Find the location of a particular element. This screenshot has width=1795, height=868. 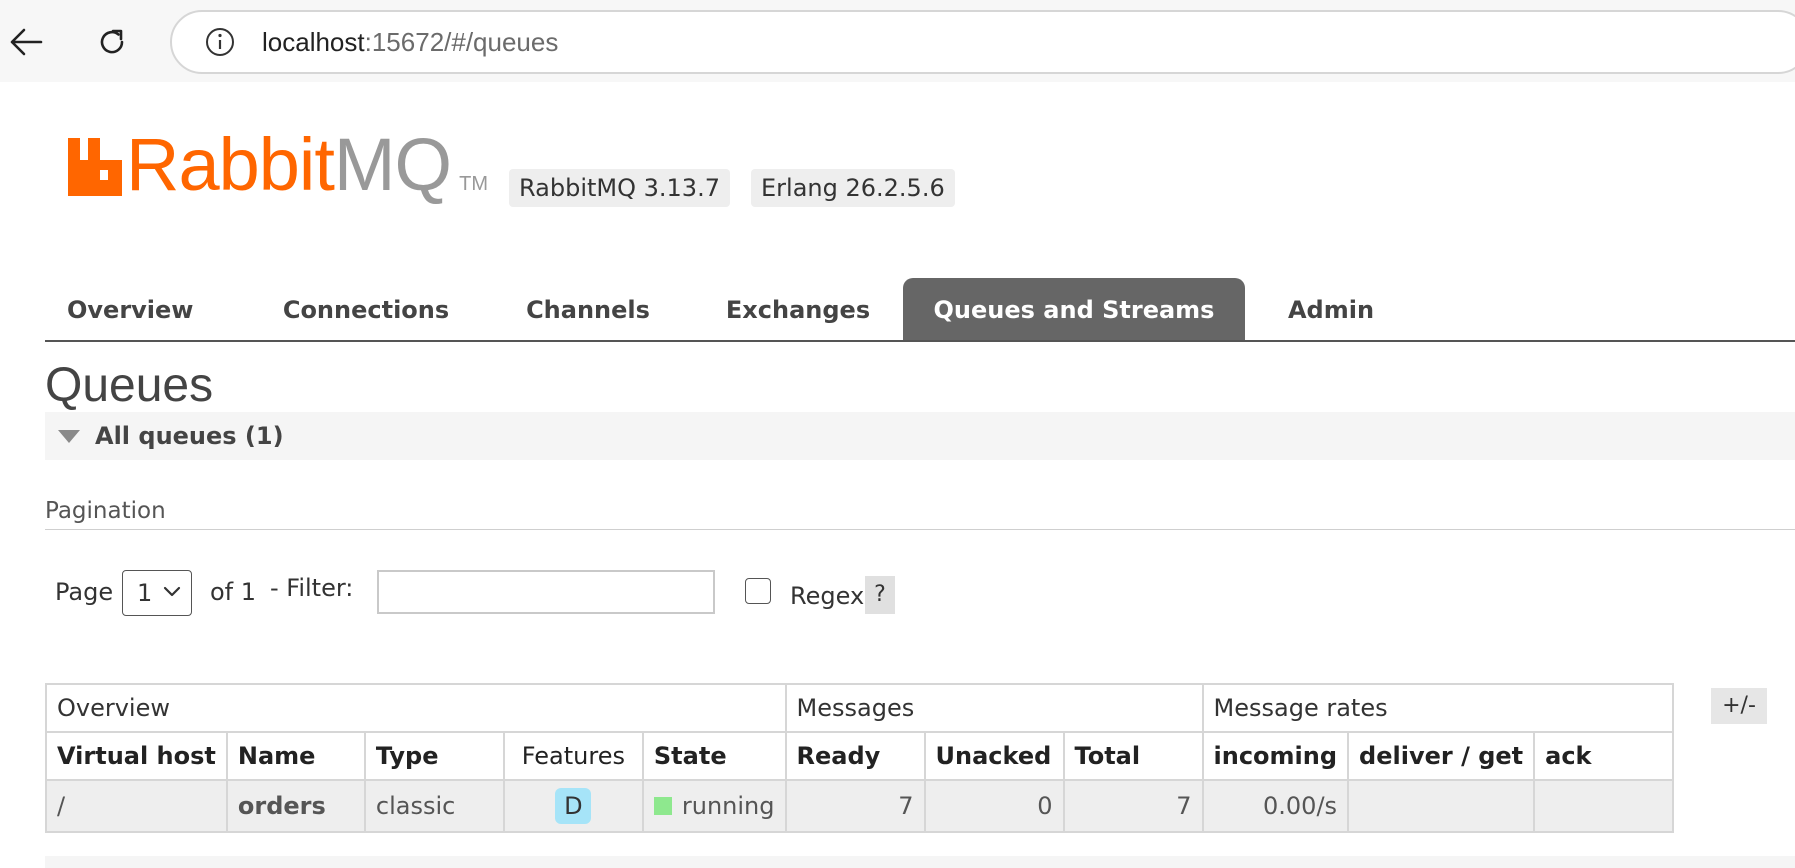

logo-rabbit-text: Rabbit is located at coordinates (230, 164).